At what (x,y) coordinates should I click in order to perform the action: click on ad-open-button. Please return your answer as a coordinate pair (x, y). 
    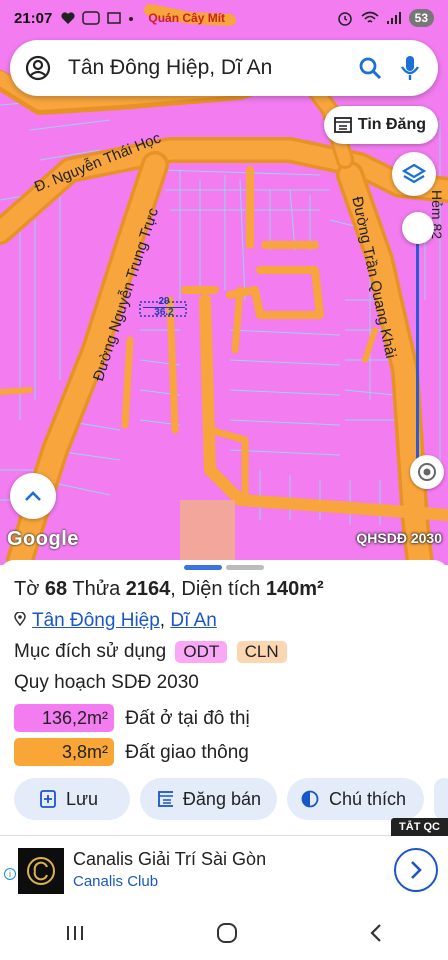
    Looking at the image, I should click on (416, 870).